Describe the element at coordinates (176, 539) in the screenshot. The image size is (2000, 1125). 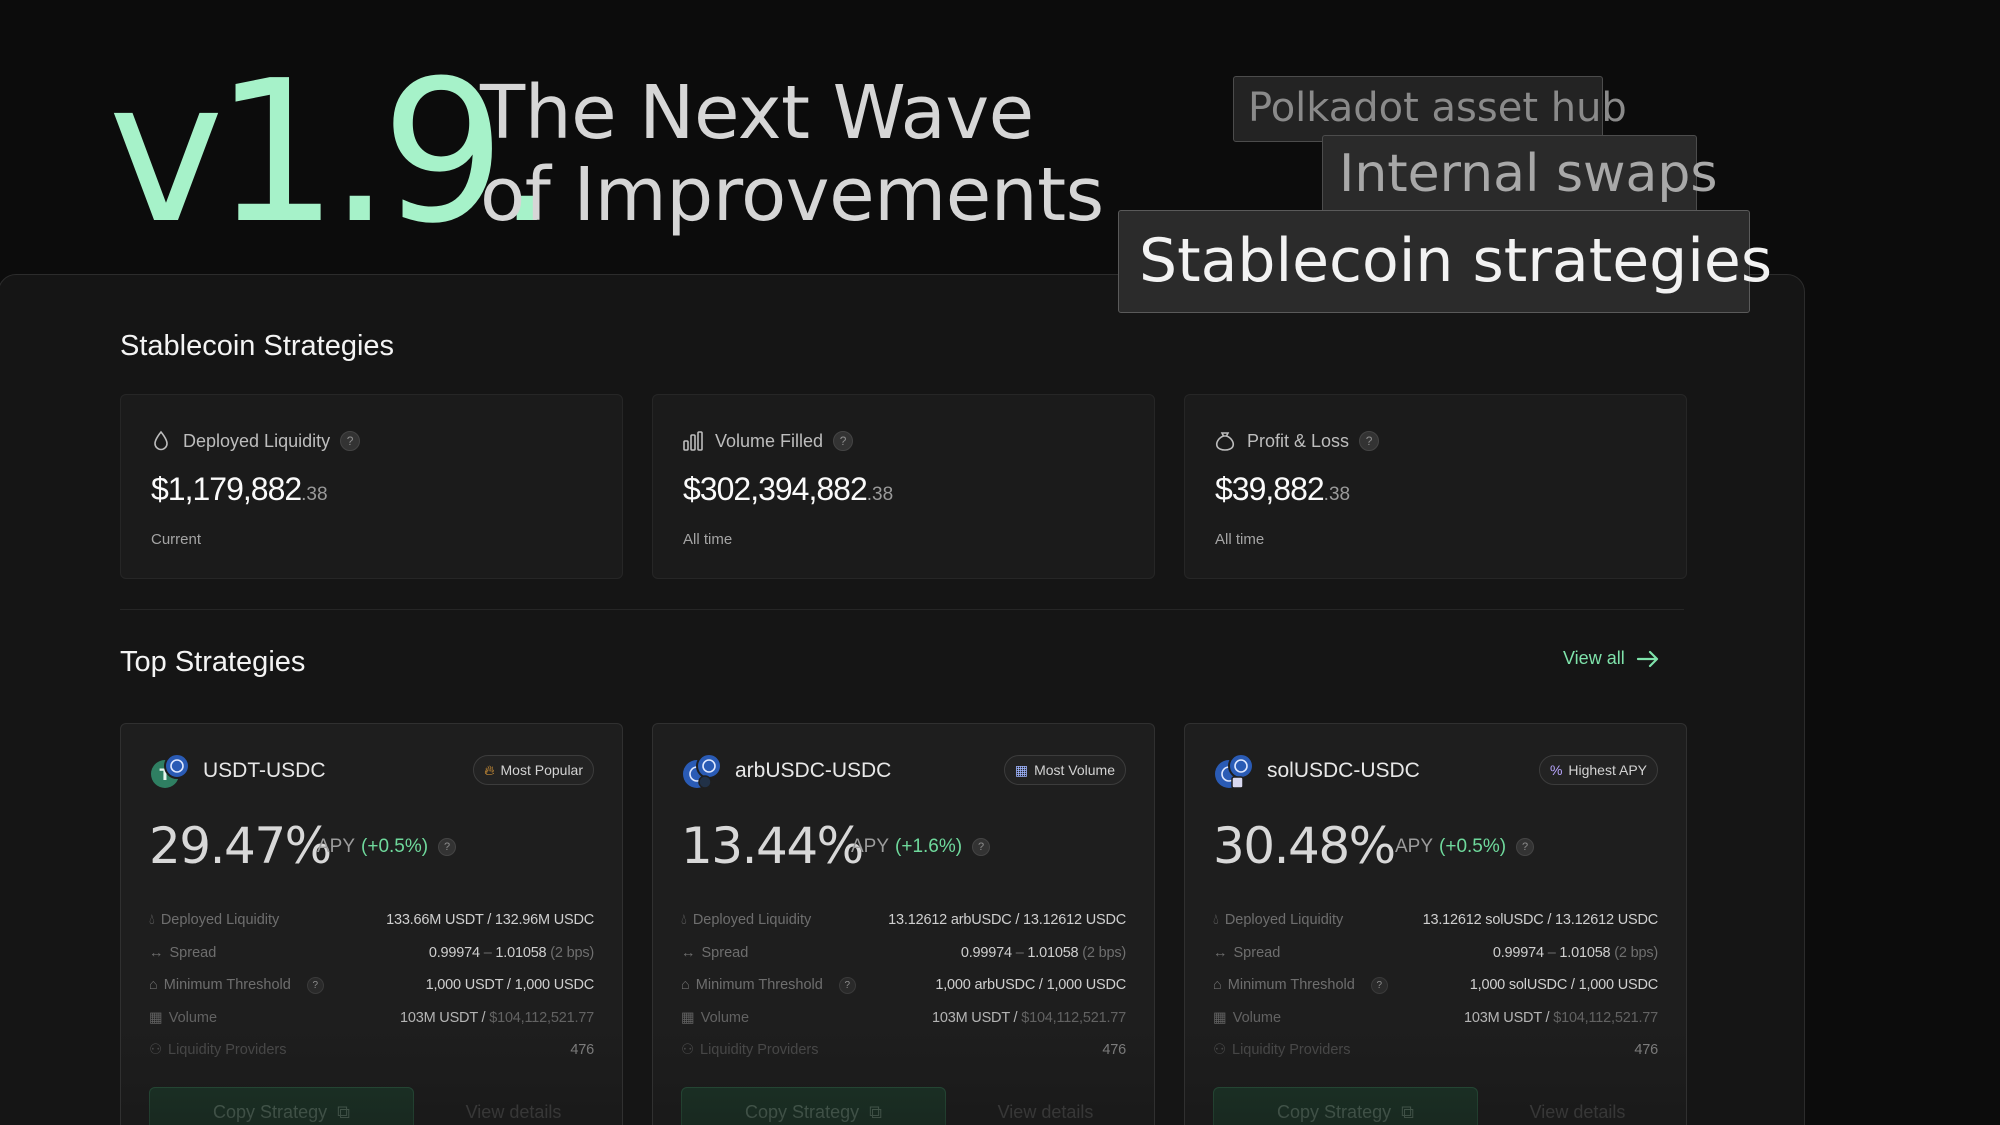
I see `stat-note: Current` at that location.